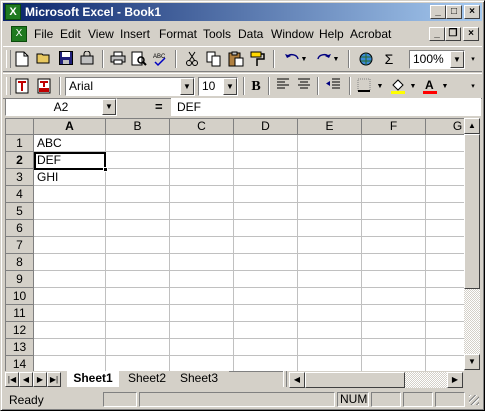  Describe the element at coordinates (160, 59) in the screenshot. I see `spelling-icon: ABC` at that location.